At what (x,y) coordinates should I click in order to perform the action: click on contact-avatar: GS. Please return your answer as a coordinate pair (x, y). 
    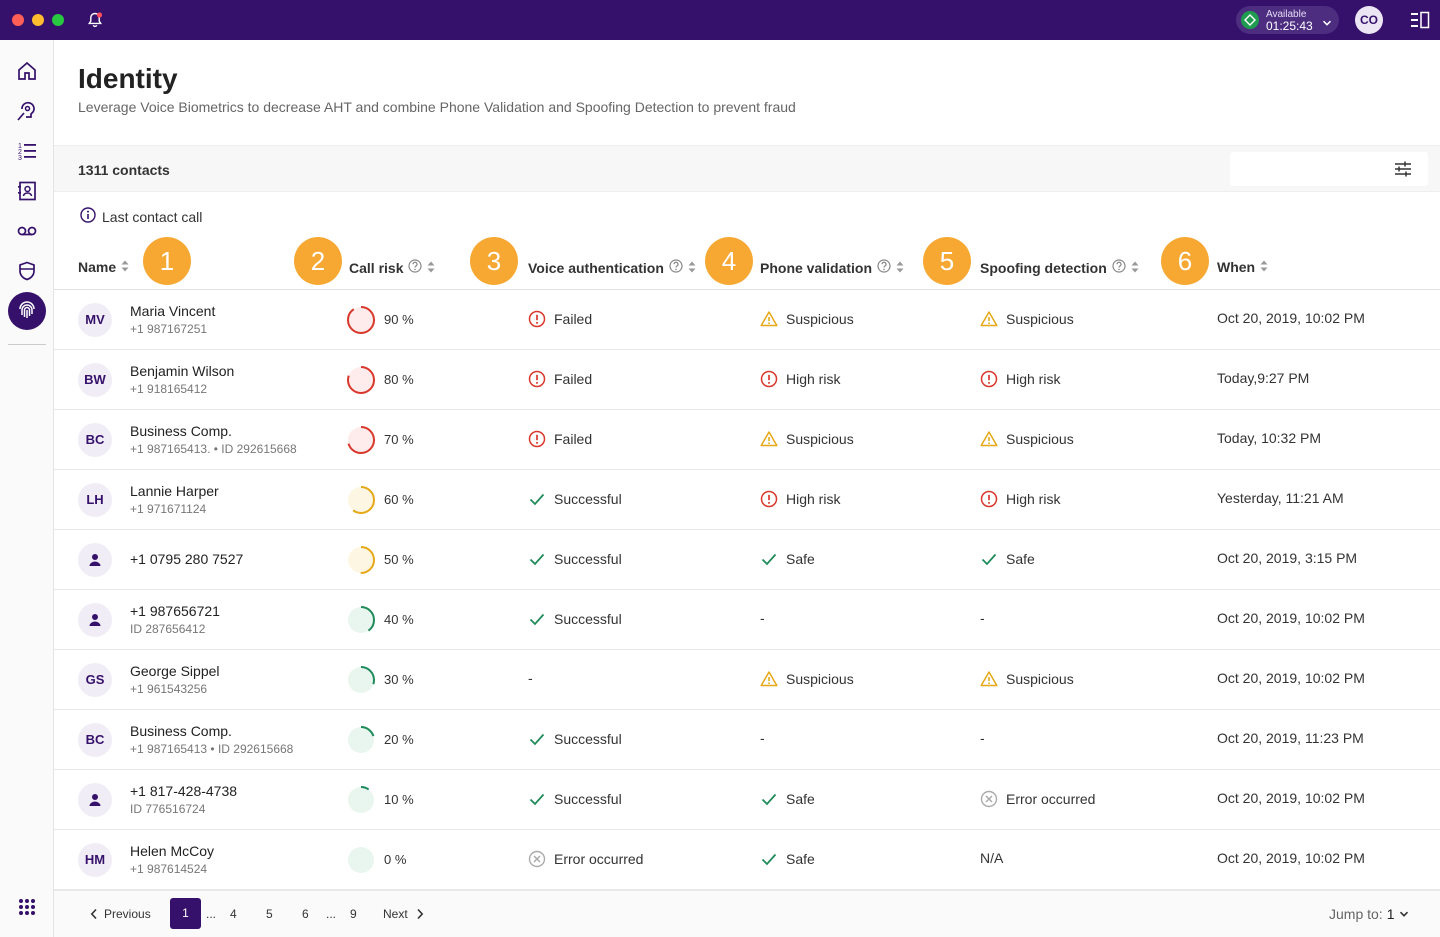
    Looking at the image, I should click on (95, 680).